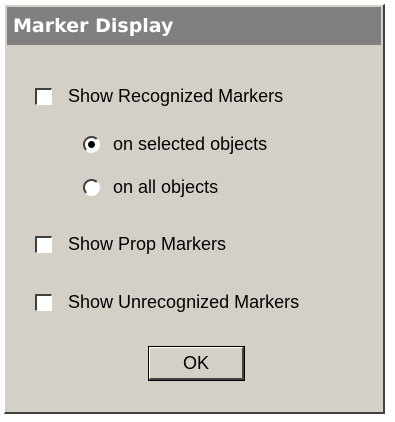 The image size is (395, 422). What do you see at coordinates (184, 301) in the screenshot?
I see `show-unrecognized-markers-label: Show Unrecognized Markers` at bounding box center [184, 301].